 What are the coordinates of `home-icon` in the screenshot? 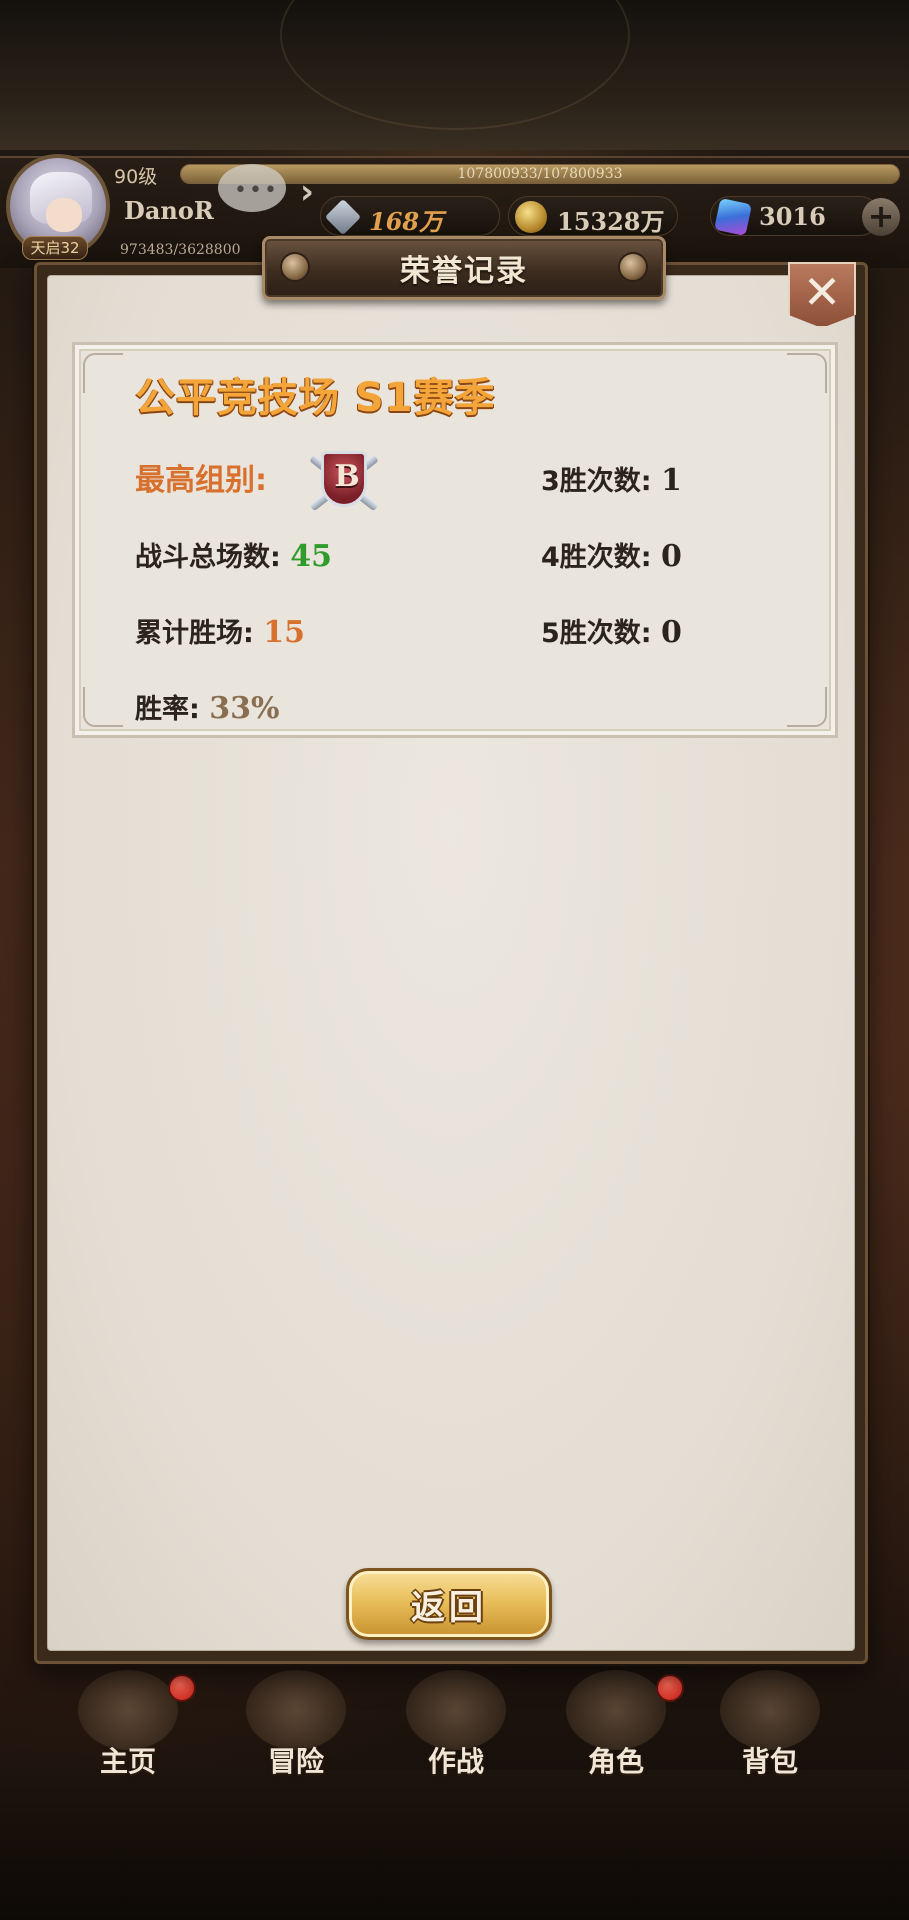 It's located at (128, 1710).